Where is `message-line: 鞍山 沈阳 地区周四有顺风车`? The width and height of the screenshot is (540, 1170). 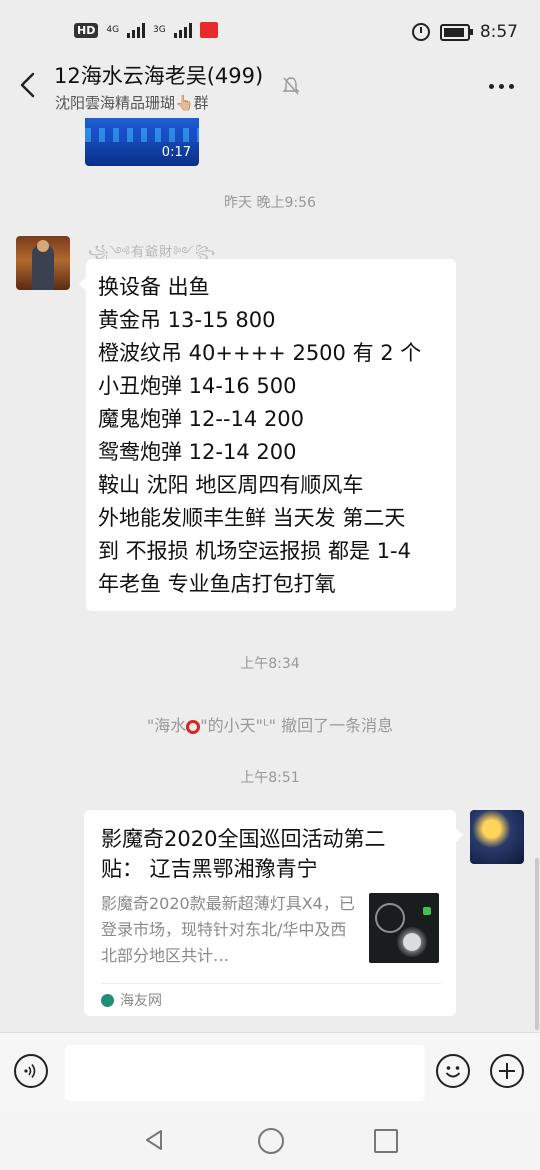
message-line: 鞍山 沈阳 地区周四有顺风车 is located at coordinates (231, 485).